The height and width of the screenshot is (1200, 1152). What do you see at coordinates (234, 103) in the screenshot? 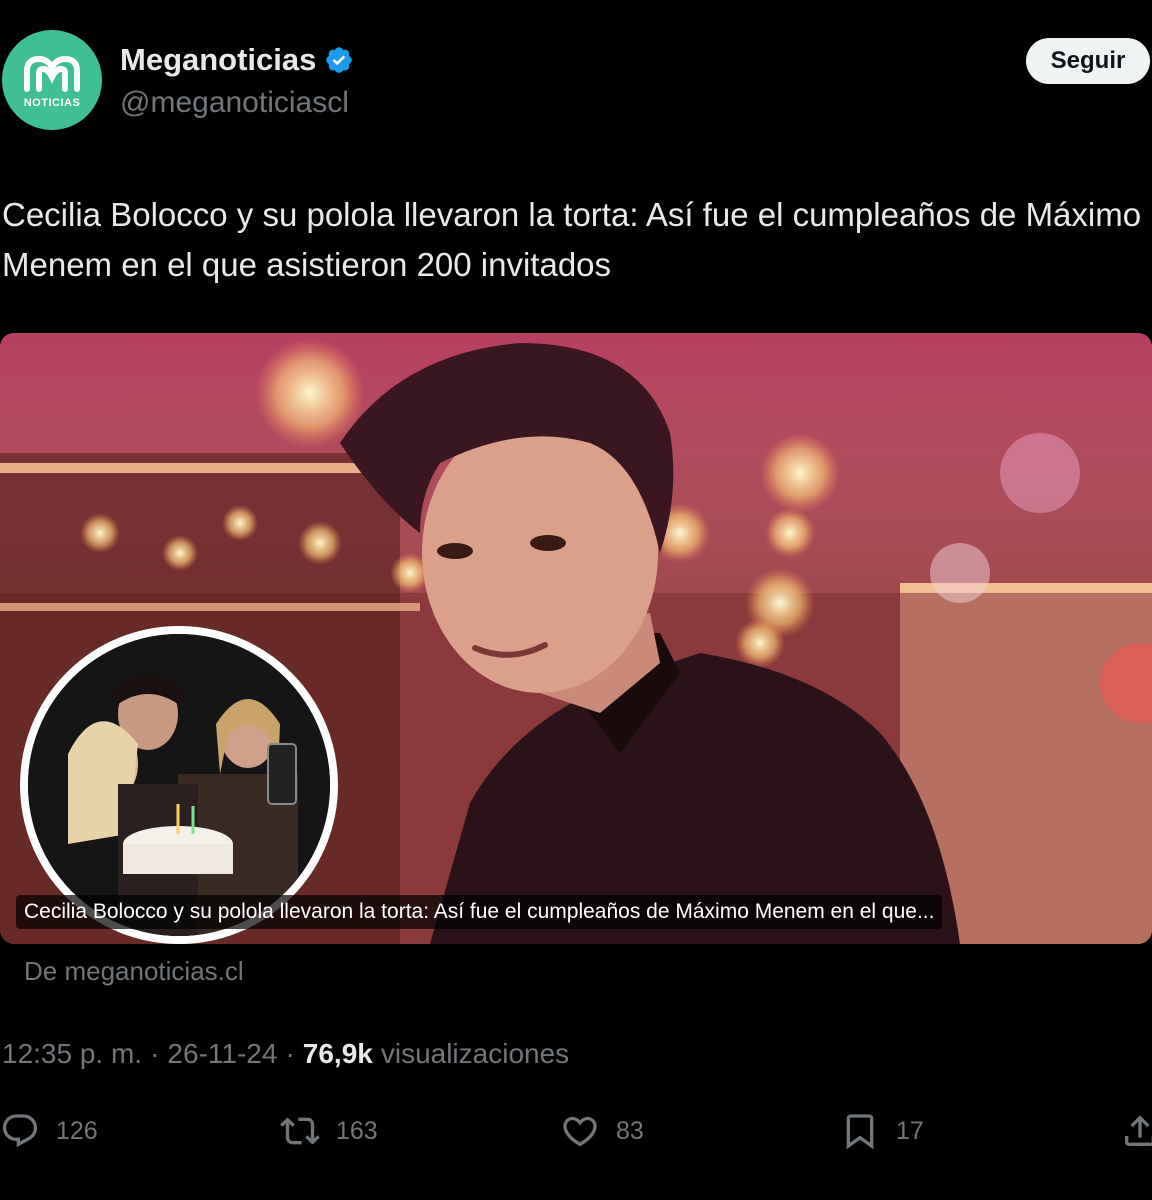
I see `account-handle: @meganoticiascl` at bounding box center [234, 103].